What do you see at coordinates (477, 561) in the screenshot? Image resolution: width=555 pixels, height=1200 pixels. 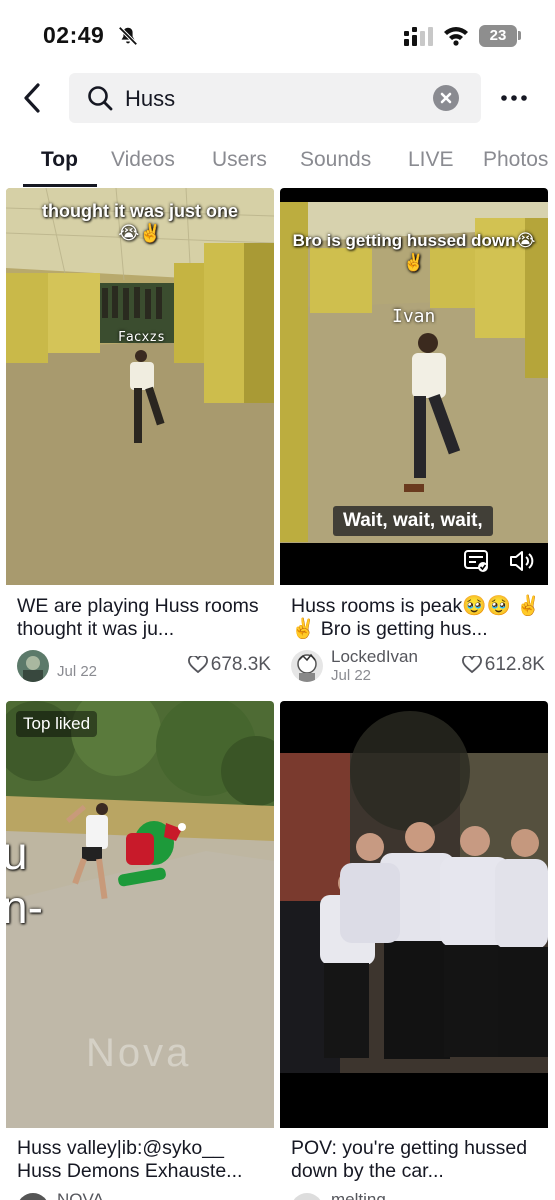 I see `captions-icon` at bounding box center [477, 561].